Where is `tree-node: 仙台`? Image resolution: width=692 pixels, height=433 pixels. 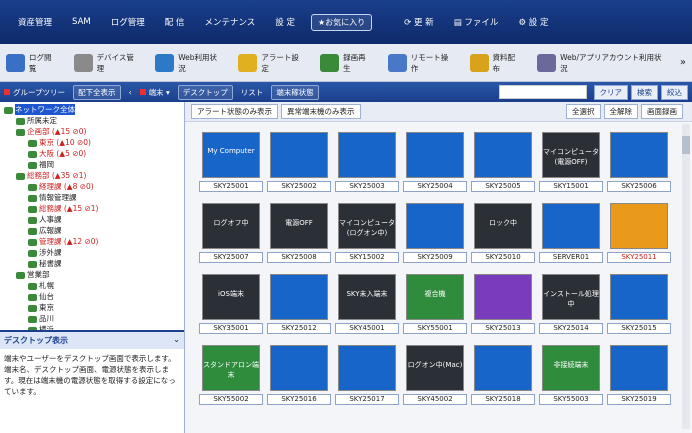
tree-node: 仙台 is located at coordinates (92, 296).